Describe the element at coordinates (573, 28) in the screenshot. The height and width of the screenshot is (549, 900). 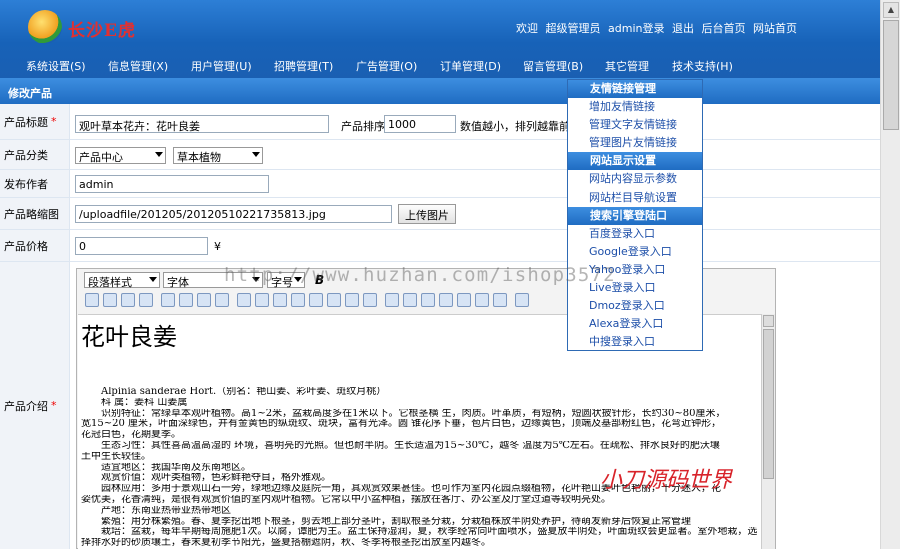
I see `role-link: 超级管理员` at that location.